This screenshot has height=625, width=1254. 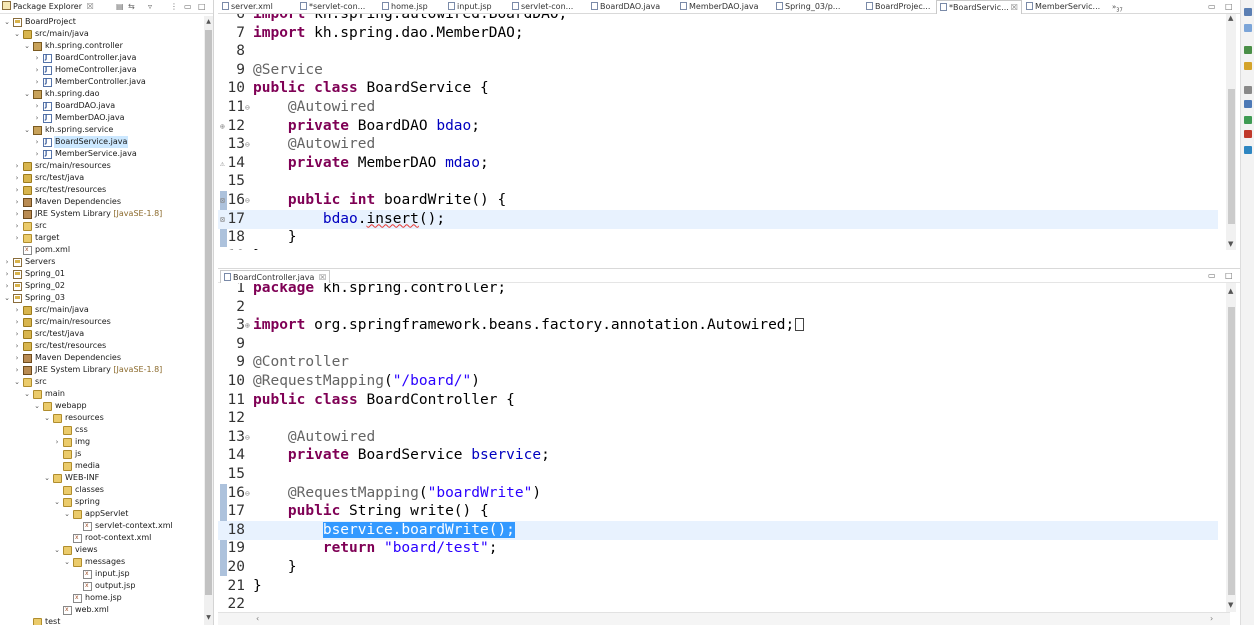 I want to click on editor-tab: server.xml, so click(x=247, y=7).